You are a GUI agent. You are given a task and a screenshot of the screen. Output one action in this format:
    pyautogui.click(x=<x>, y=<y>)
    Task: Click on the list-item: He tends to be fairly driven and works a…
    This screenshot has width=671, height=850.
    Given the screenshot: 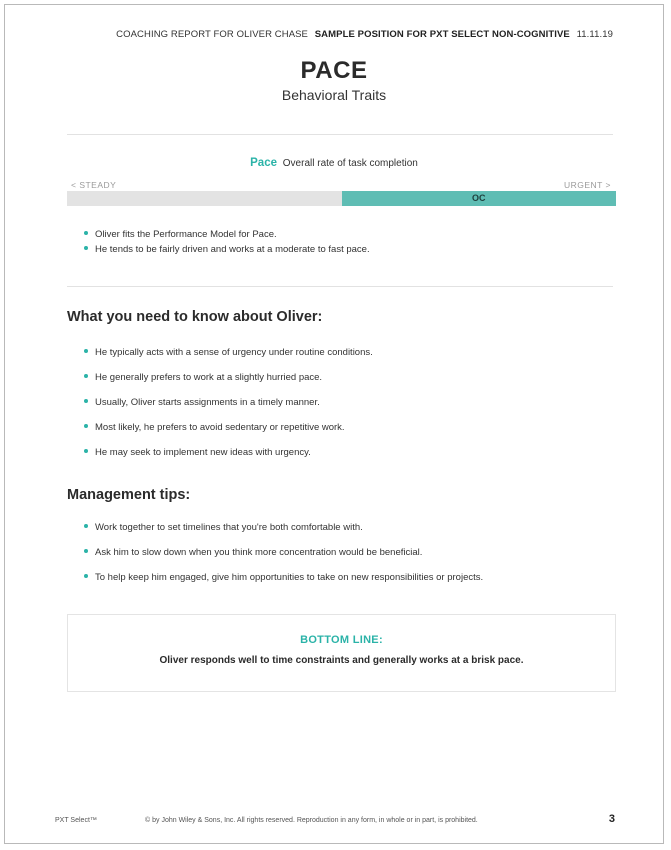 What is the action you would take?
    pyautogui.click(x=226, y=249)
    